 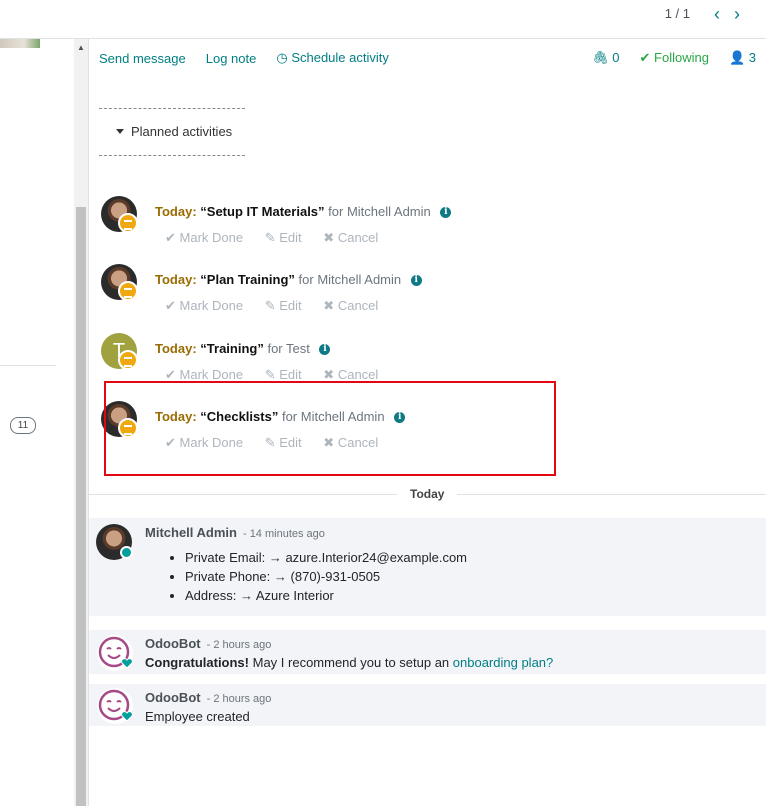 I want to click on chatter-topbar-right: 🖇 0 ✔ Following 👤 3, so click(x=674, y=58).